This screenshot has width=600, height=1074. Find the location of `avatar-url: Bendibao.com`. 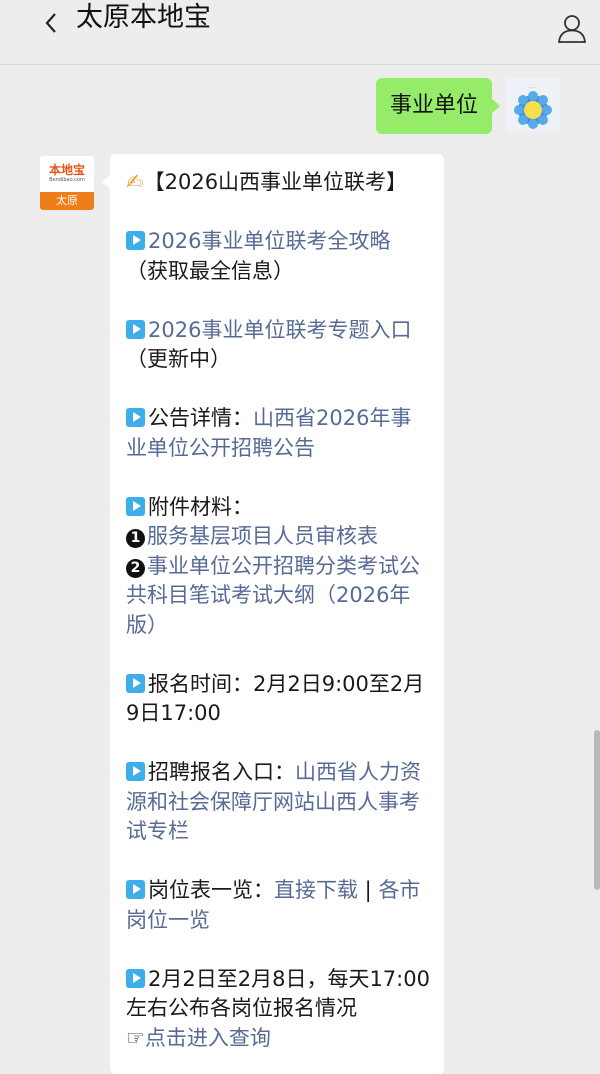

avatar-url: Bendibao.com is located at coordinates (67, 180).